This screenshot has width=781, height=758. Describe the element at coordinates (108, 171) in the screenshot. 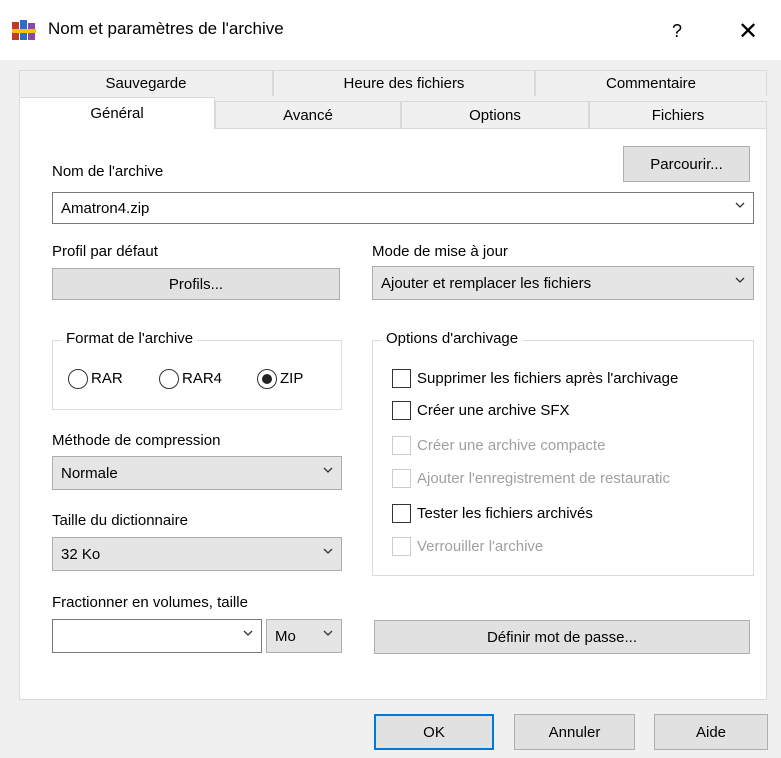

I see `archive-name-label: Nom de l'archive` at that location.